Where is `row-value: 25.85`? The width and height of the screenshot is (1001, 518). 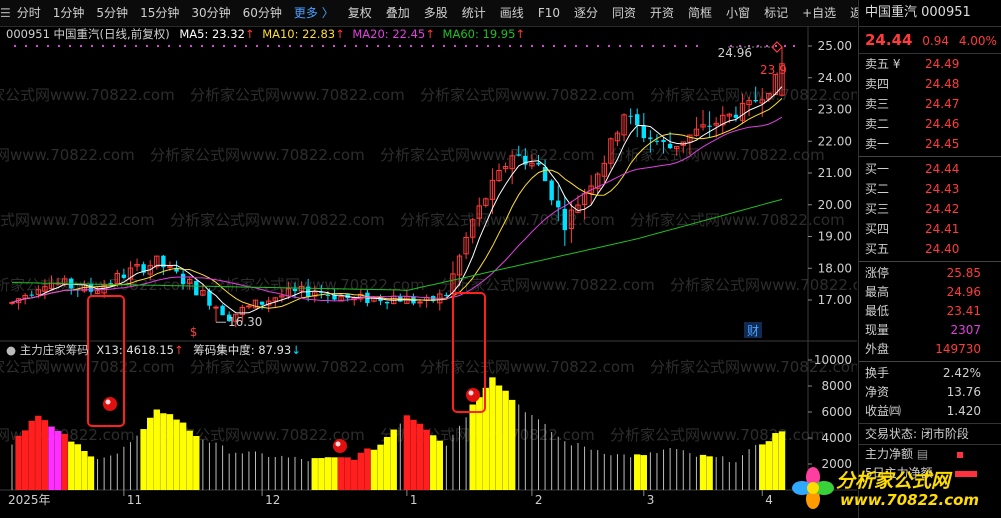
row-value: 25.85 is located at coordinates (963, 273).